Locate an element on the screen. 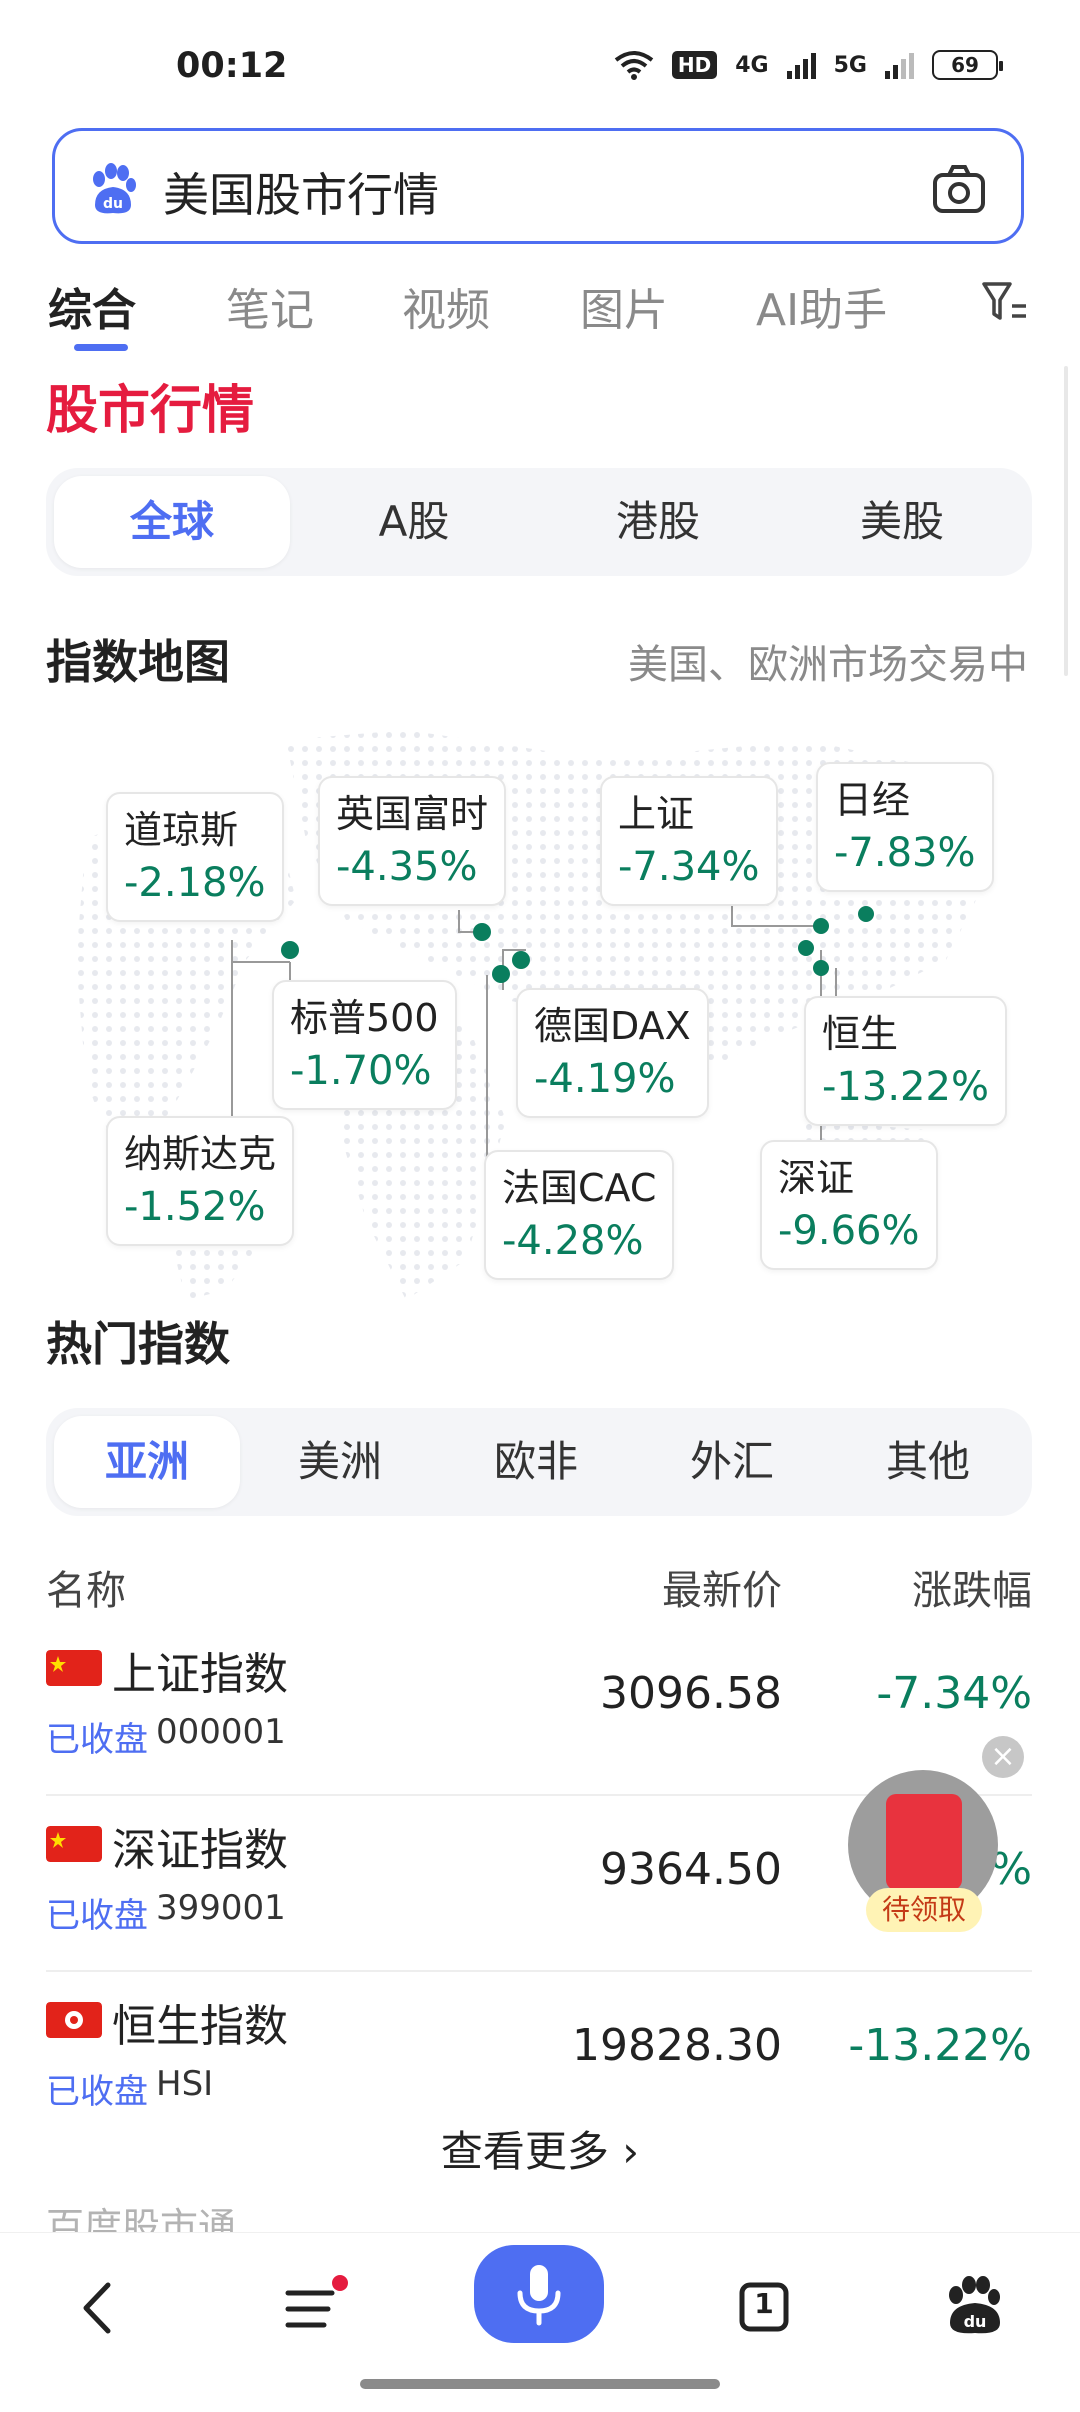 This screenshot has height=2412, width=1080. map-card-change: -9.66% is located at coordinates (849, 1231).